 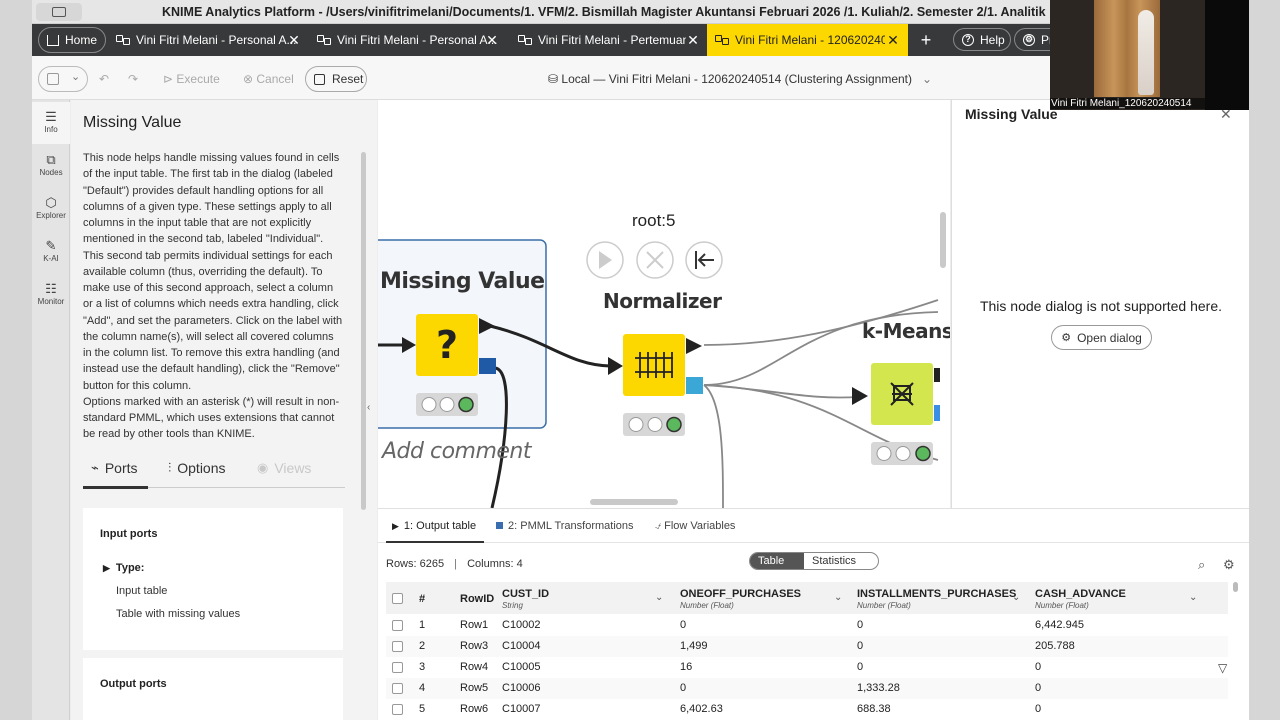 I want to click on column-header-rowid: RowID, so click(x=477, y=599).